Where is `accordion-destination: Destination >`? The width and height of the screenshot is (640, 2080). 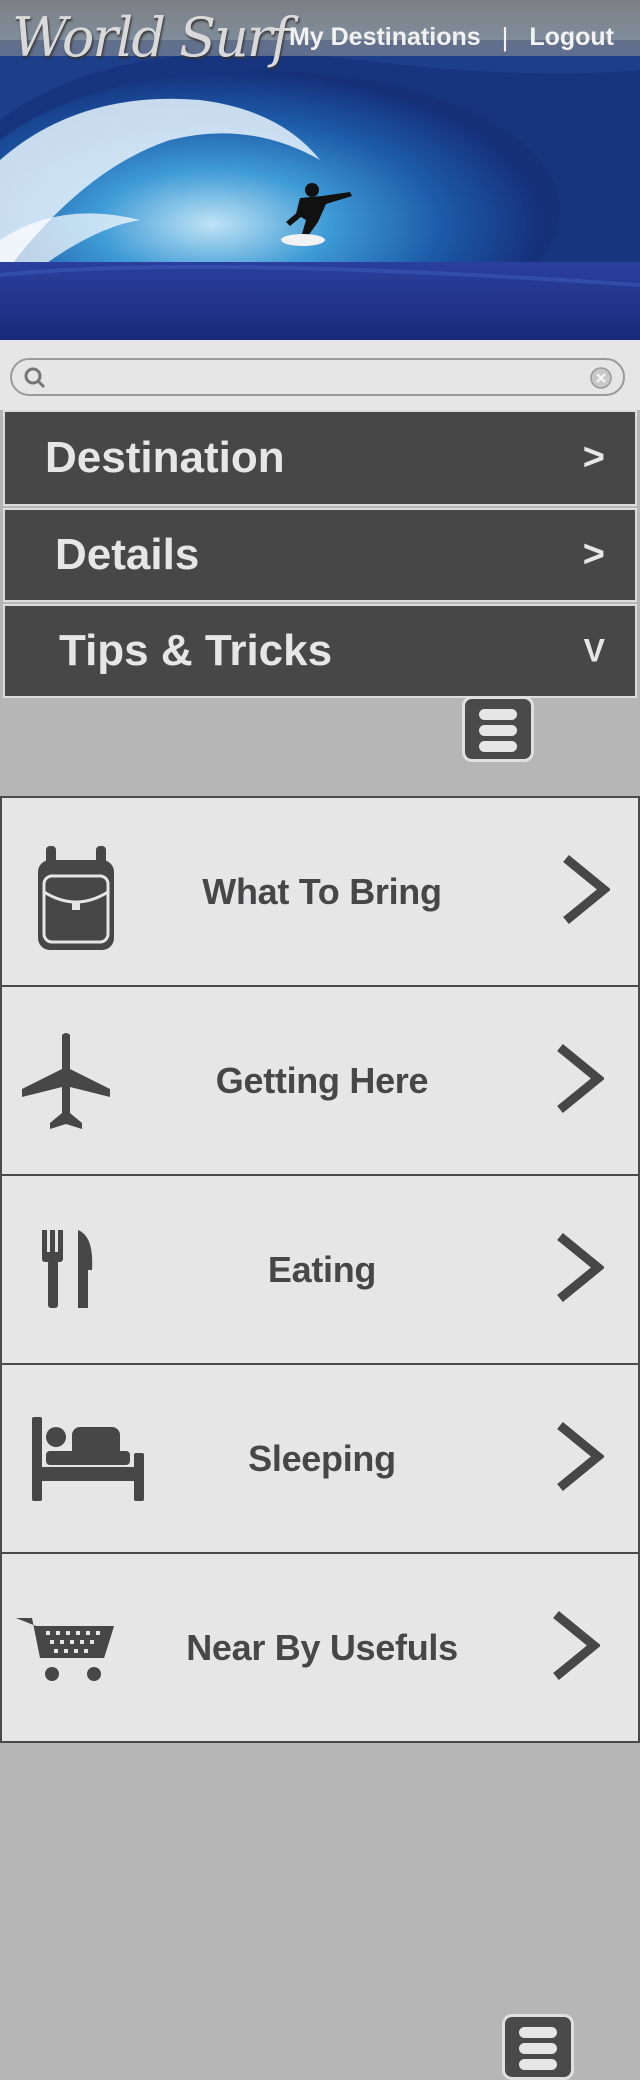 accordion-destination: Destination > is located at coordinates (320, 458).